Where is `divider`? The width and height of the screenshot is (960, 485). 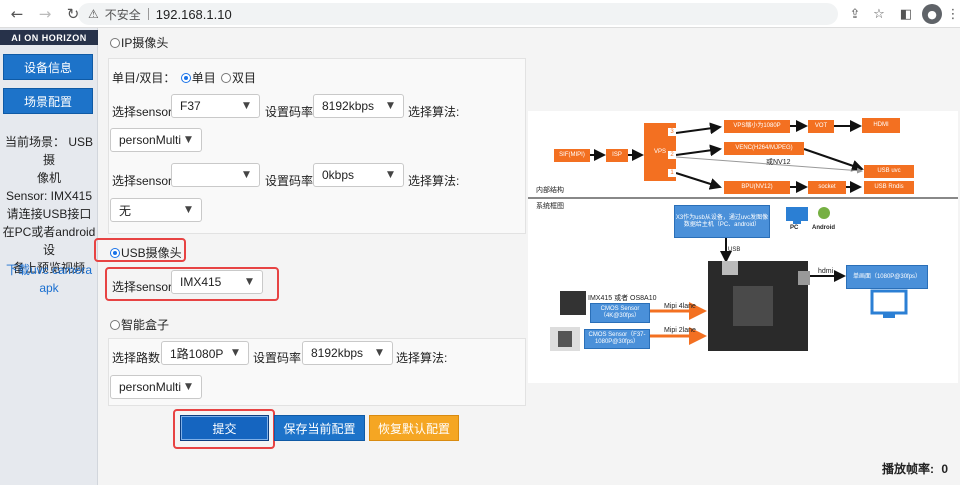
divider is located at coordinates (148, 14).